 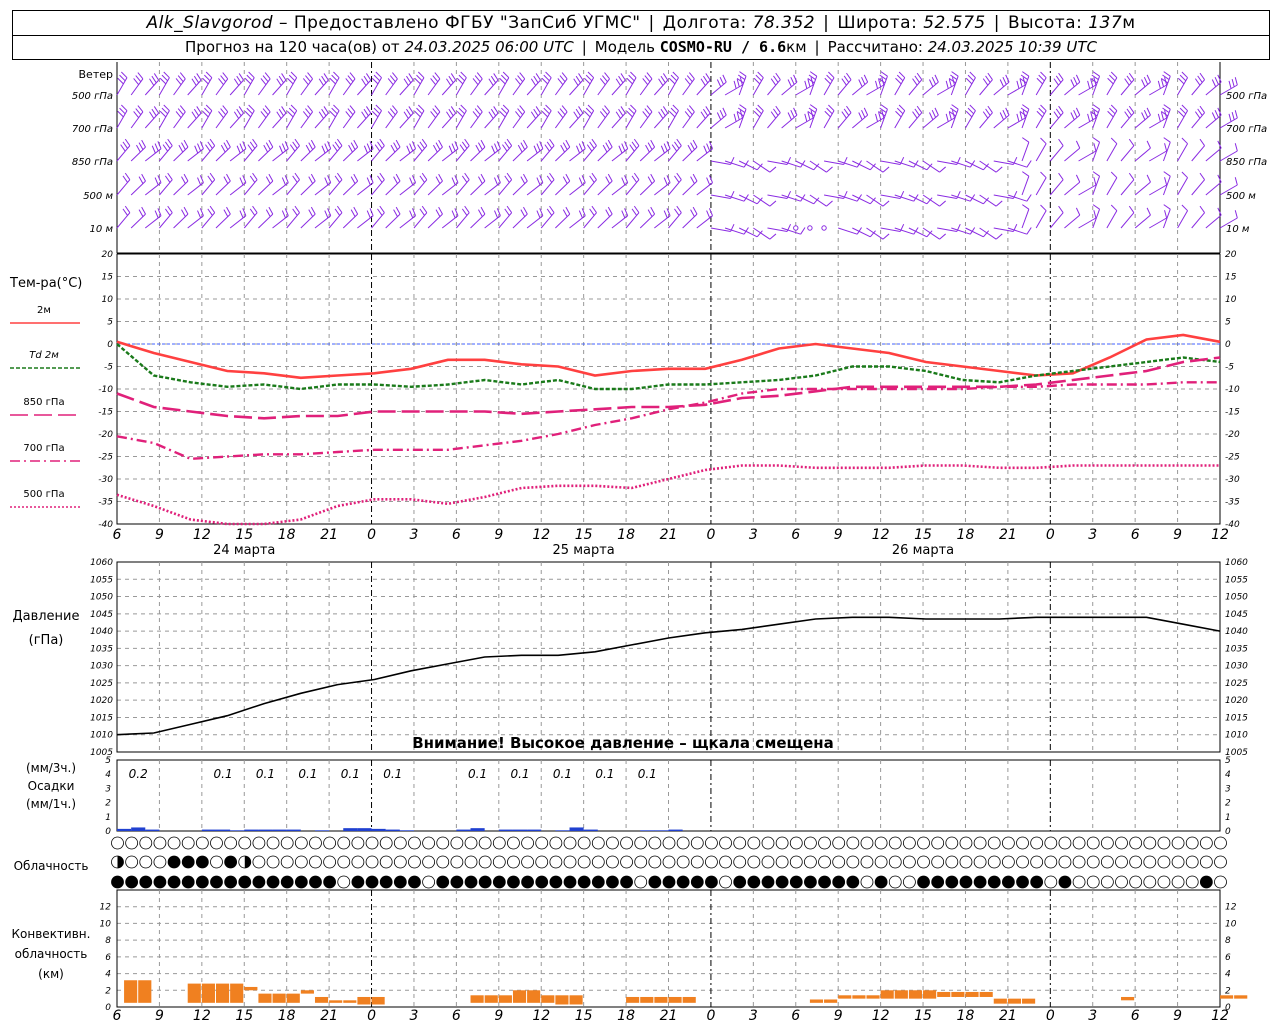 What do you see at coordinates (329, 535) in the screenshot?
I see `temperature-hour-label: 21` at bounding box center [329, 535].